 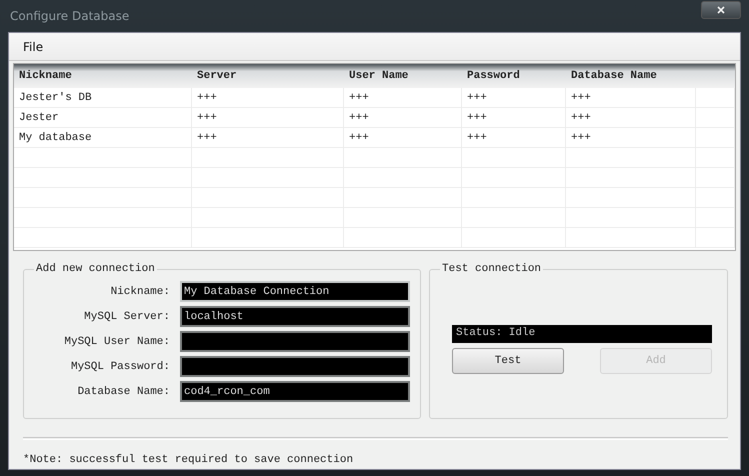 I want to click on field-label: MySQL Server:, so click(x=127, y=316).